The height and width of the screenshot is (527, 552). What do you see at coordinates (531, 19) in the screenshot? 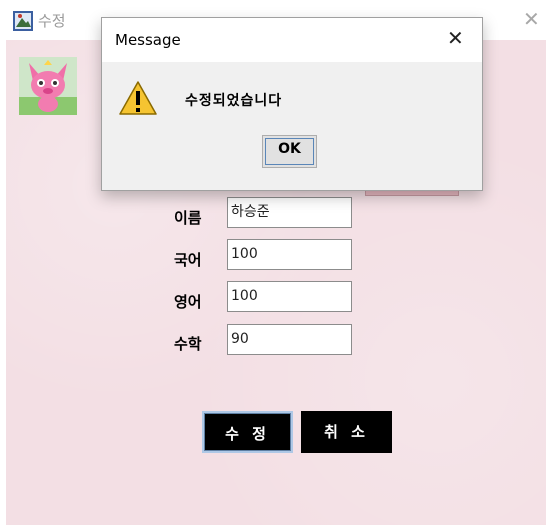
I see `close-icon: ✕` at bounding box center [531, 19].